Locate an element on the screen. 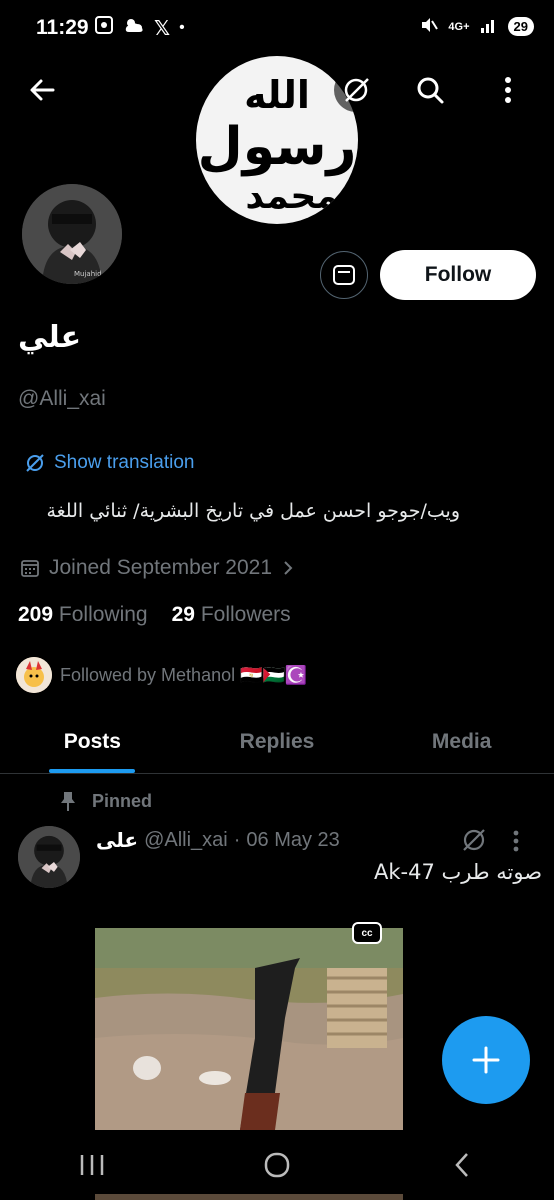 The width and height of the screenshot is (554, 1200). tab-replies-label: Replies is located at coordinates (277, 741).